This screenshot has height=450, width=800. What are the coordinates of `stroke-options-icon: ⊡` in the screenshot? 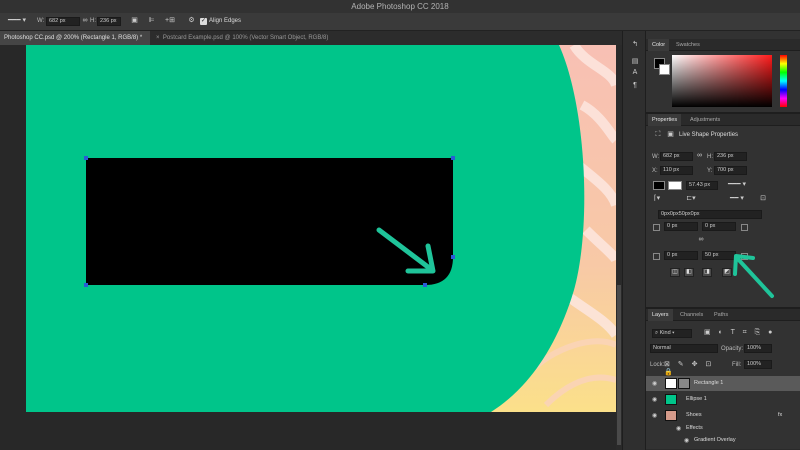 It's located at (763, 199).